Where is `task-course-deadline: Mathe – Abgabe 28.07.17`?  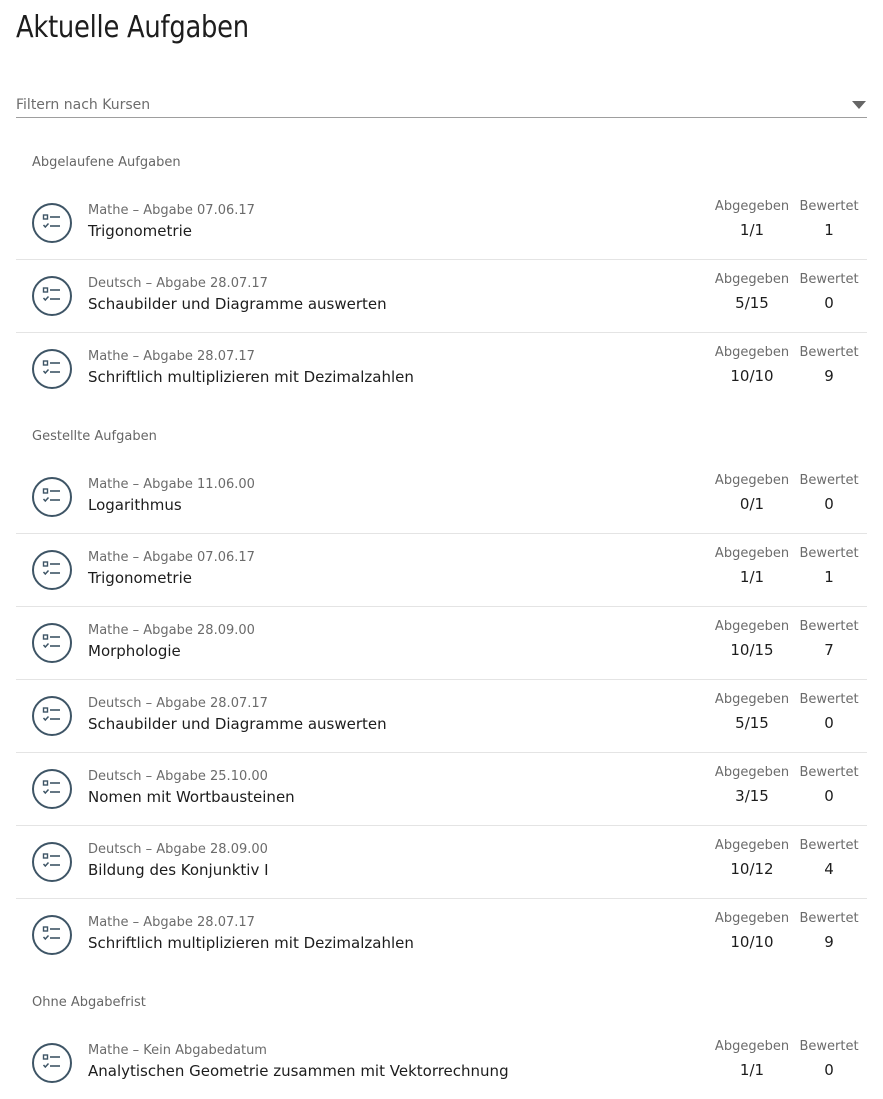 task-course-deadline: Mathe – Abgabe 28.07.17 is located at coordinates (171, 922).